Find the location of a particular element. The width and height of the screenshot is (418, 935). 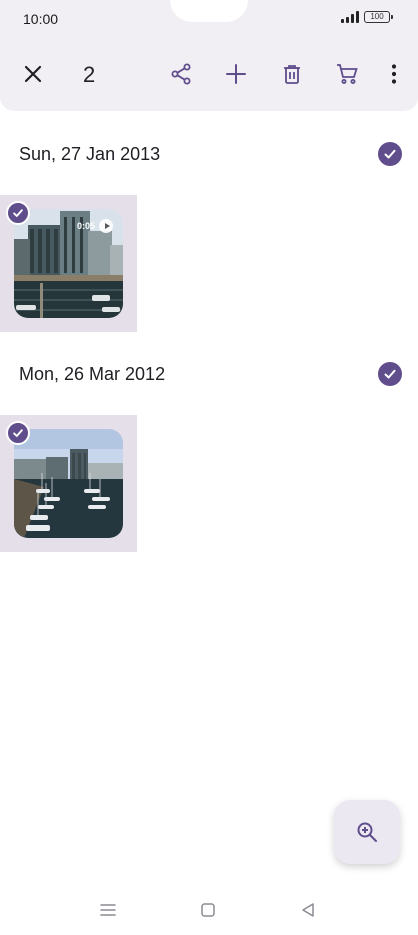

home-button is located at coordinates (208, 910).